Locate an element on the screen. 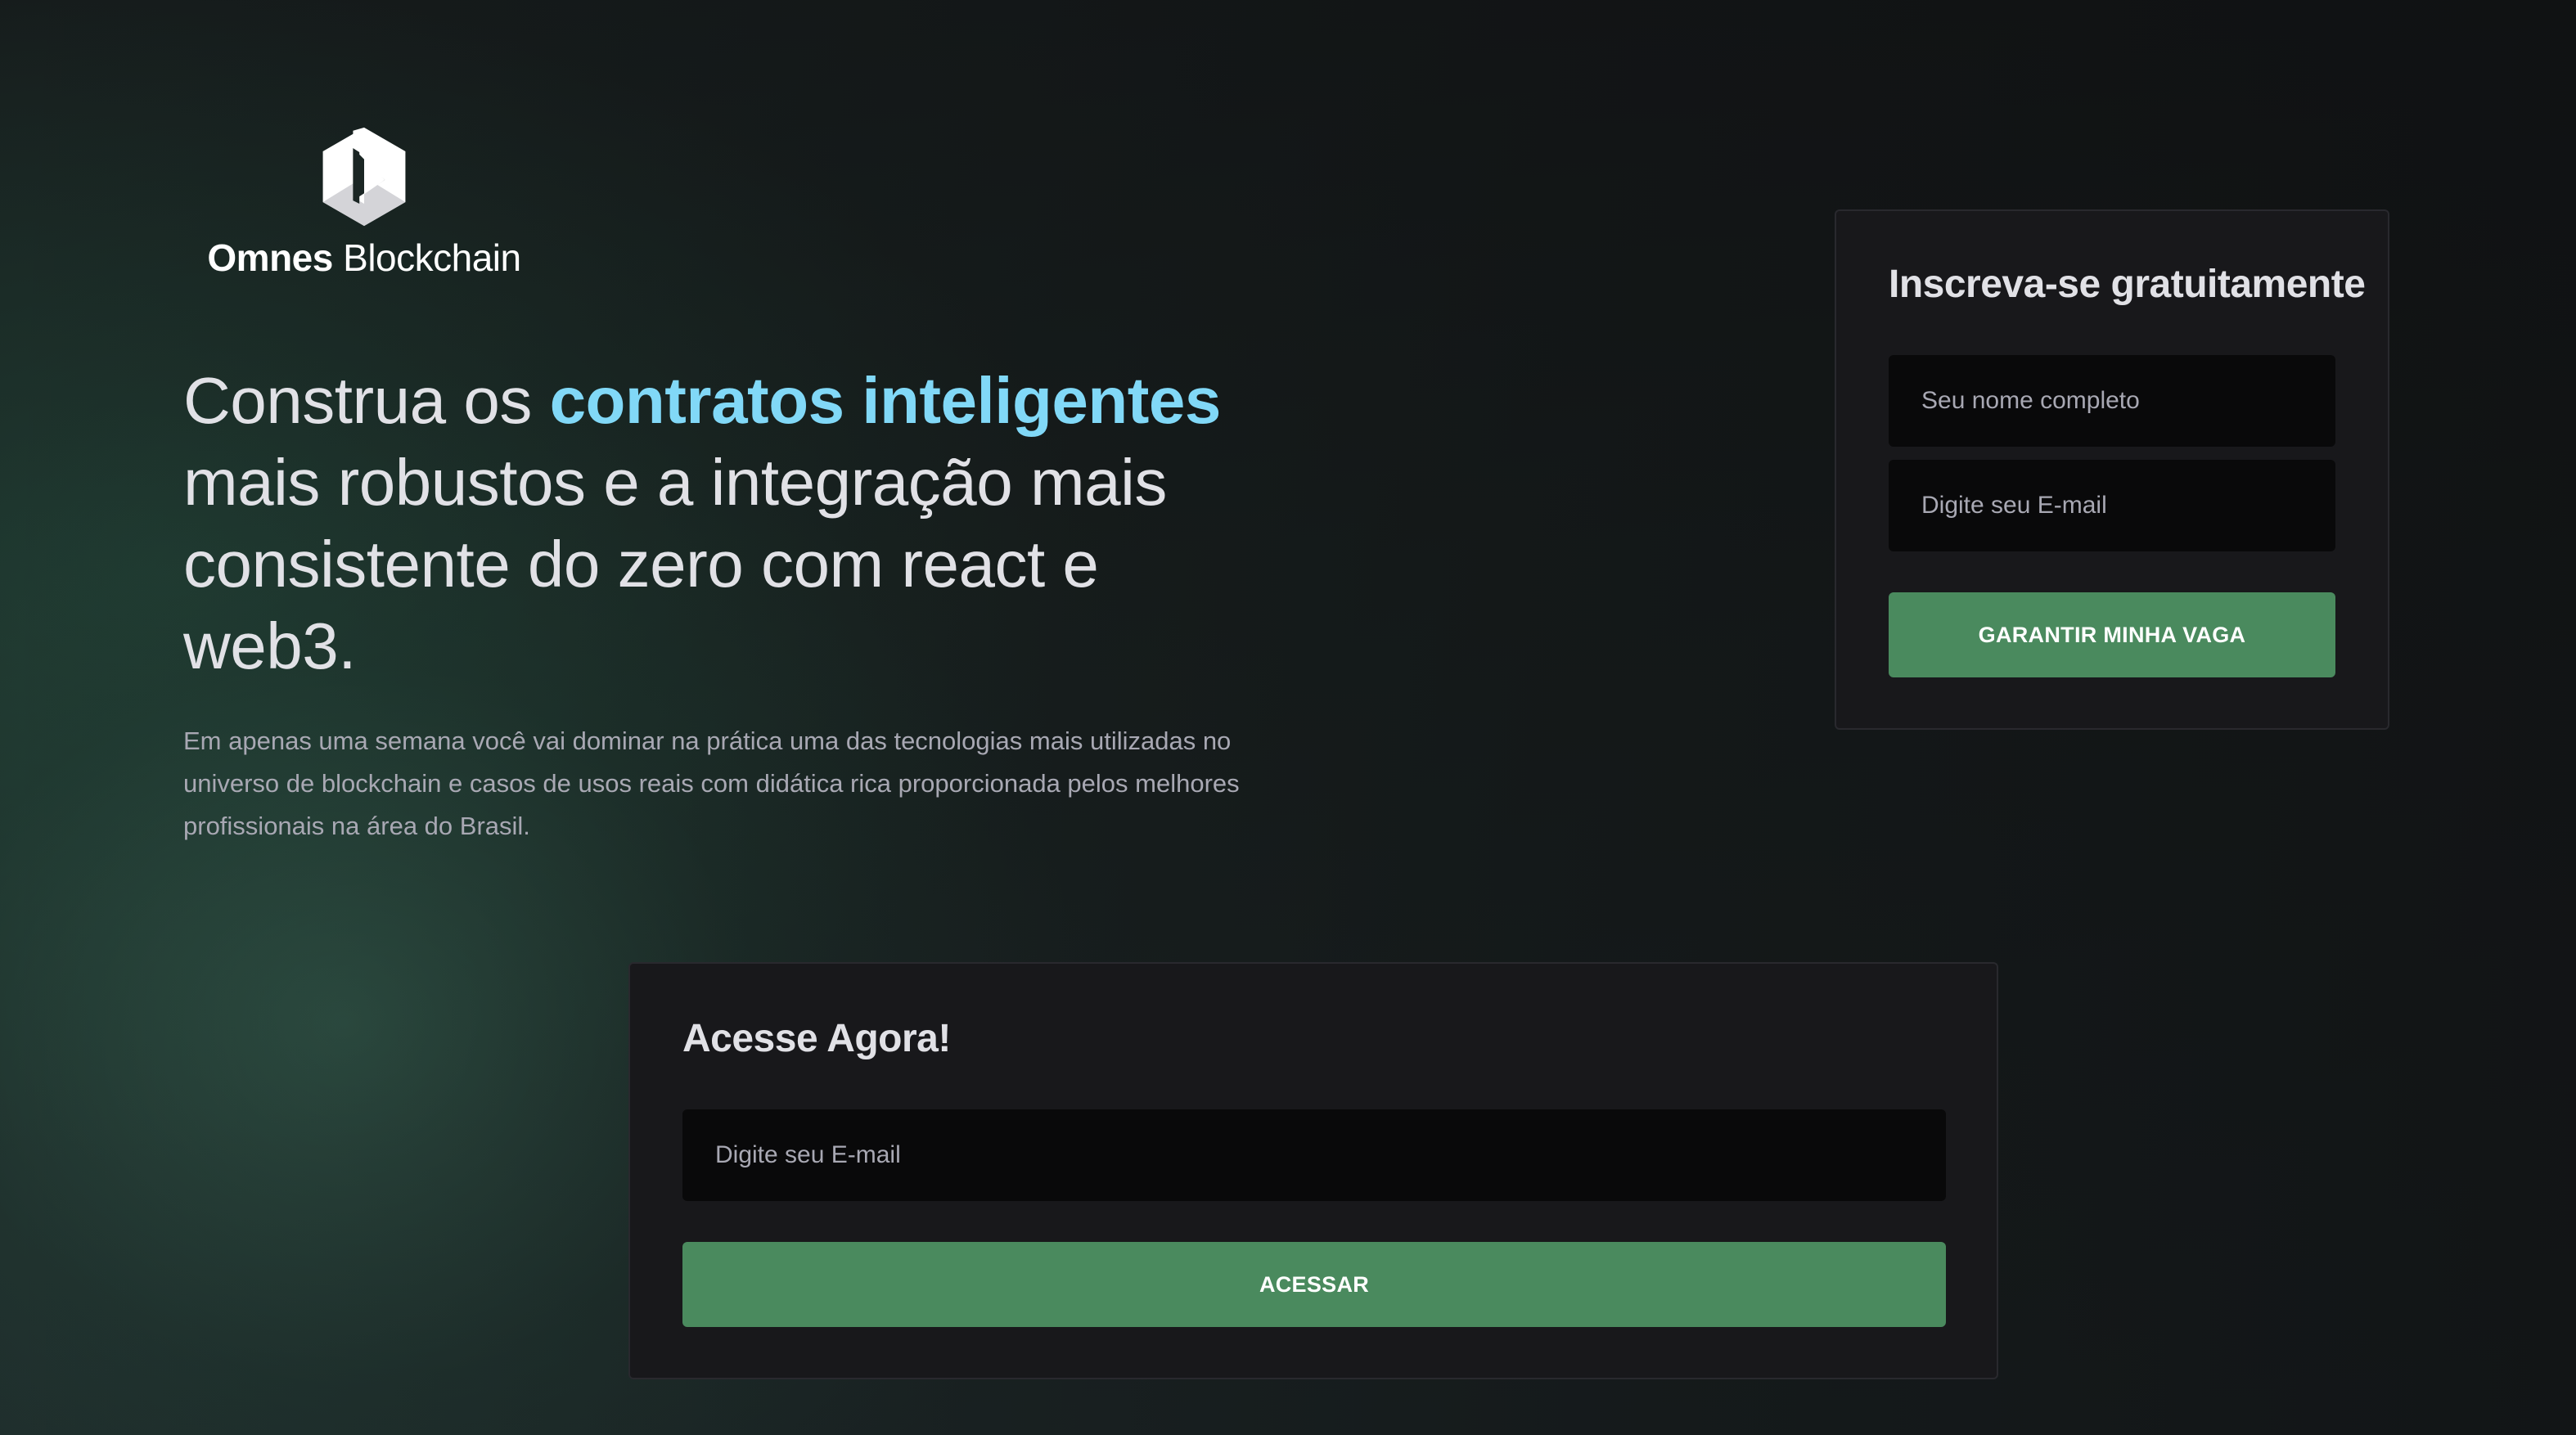  signup-title: Inscreva-se gratuitamente is located at coordinates (2127, 284).